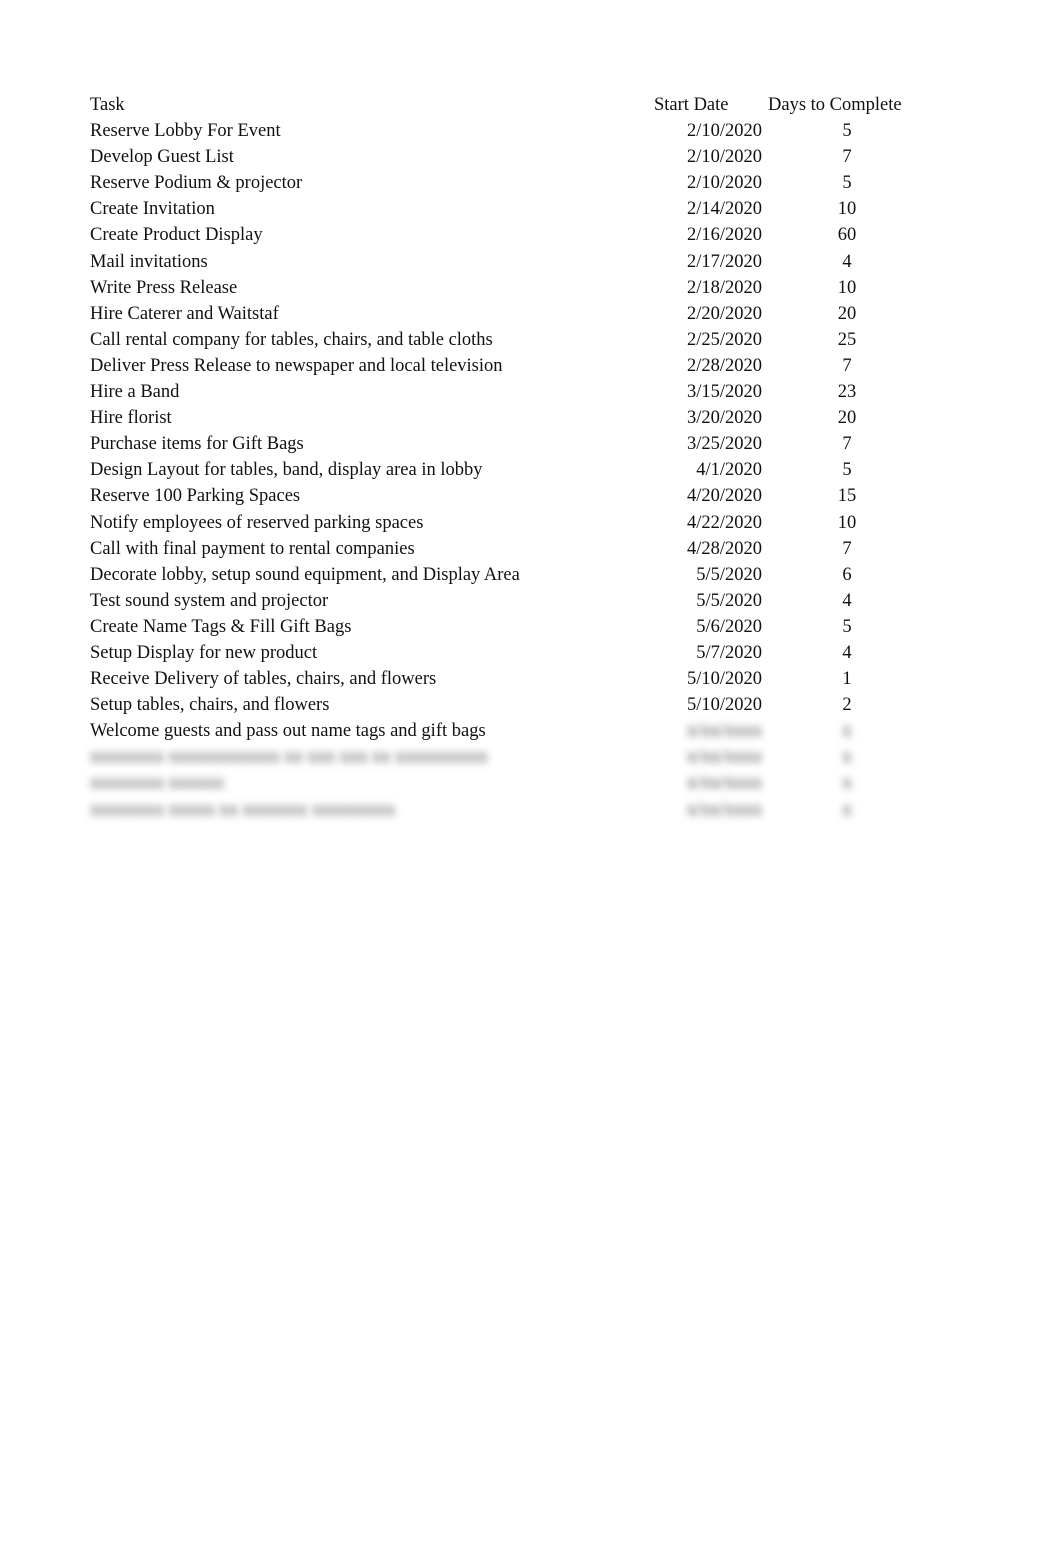 This screenshot has width=1062, height=1561. What do you see at coordinates (847, 496) in the screenshot?
I see `days-cell: 15` at bounding box center [847, 496].